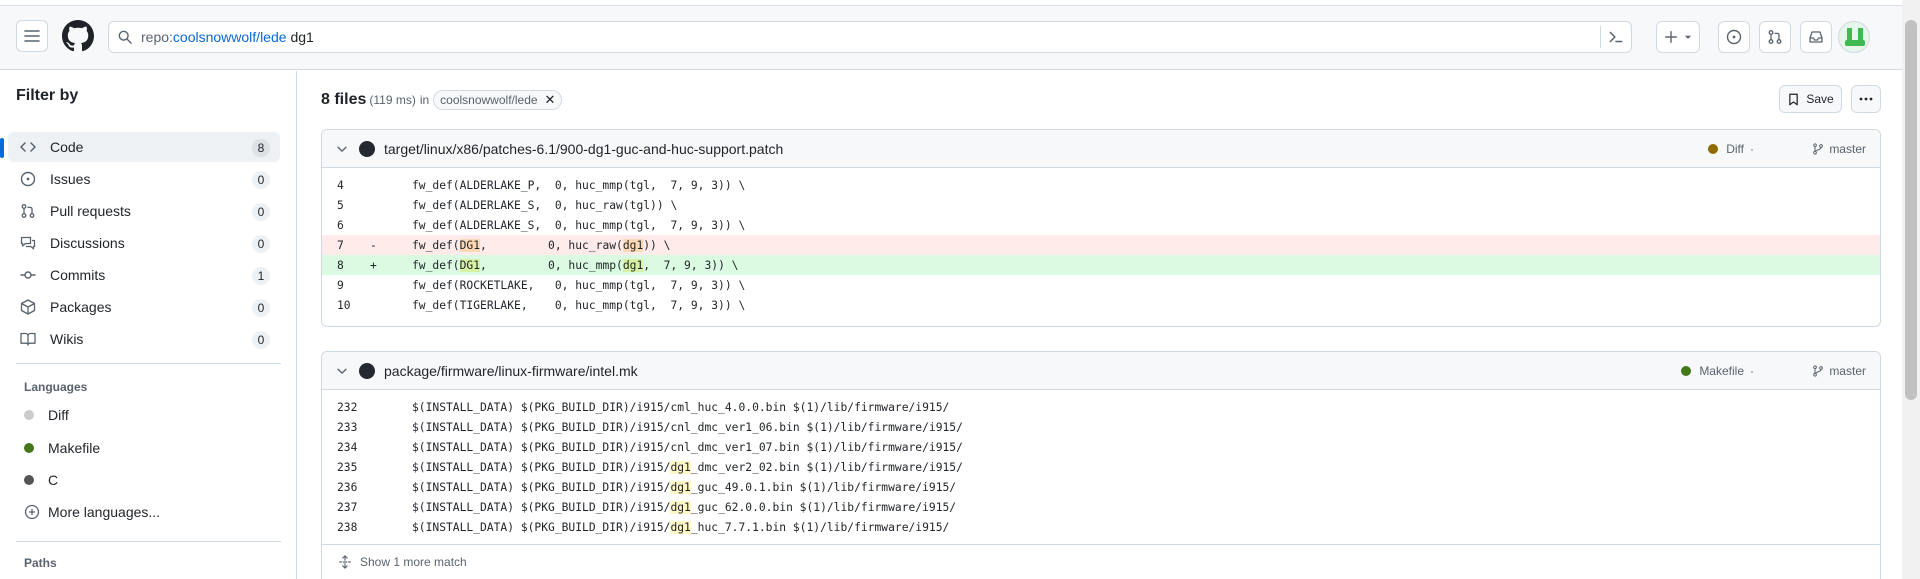 The width and height of the screenshot is (1920, 579). What do you see at coordinates (373, 265) in the screenshot?
I see `diff-sign: +` at bounding box center [373, 265].